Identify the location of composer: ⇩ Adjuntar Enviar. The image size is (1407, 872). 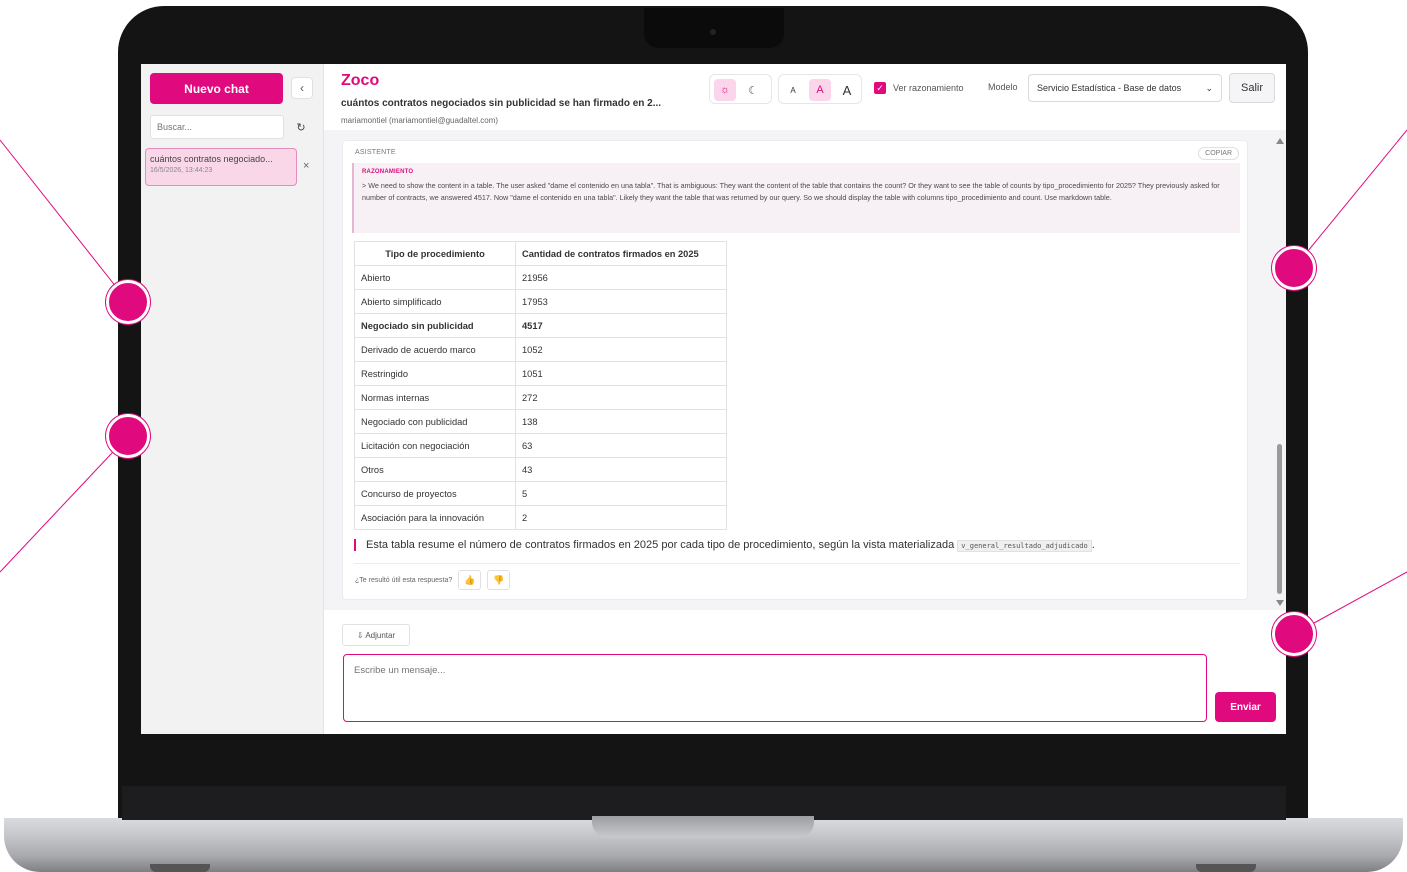
(805, 672).